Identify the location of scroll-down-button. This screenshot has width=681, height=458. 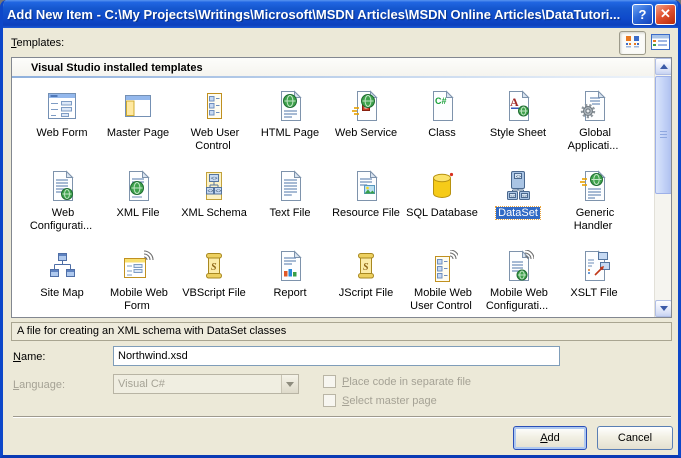
(663, 308).